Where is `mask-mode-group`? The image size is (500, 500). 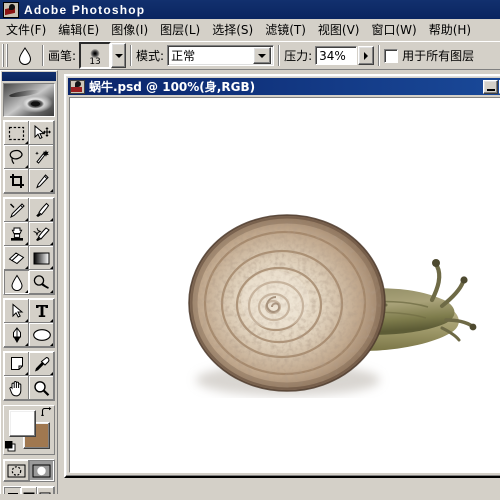
mask-mode-group is located at coordinates (29, 470).